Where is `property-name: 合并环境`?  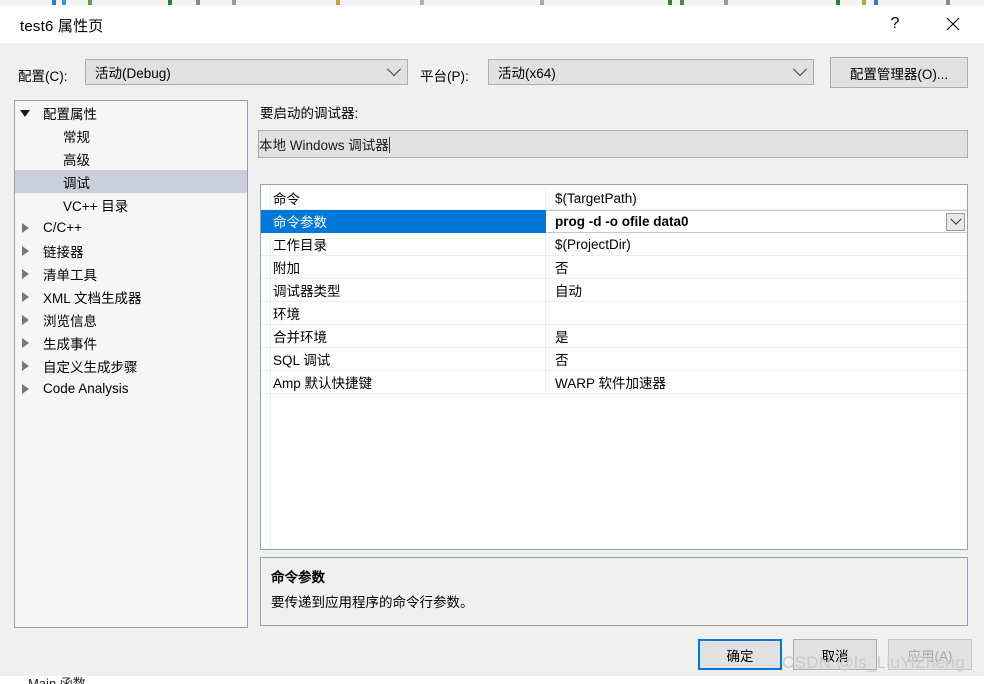
property-name: 合并环境 is located at coordinates (403, 336).